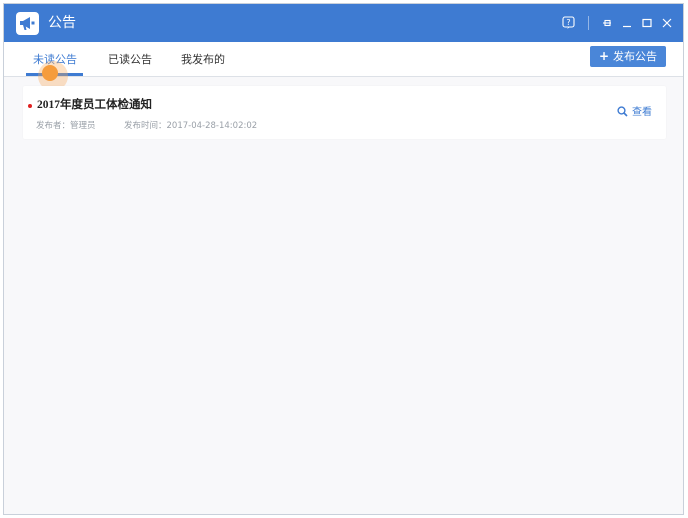  Describe the element at coordinates (667, 23) in the screenshot. I see `close-icon` at that location.